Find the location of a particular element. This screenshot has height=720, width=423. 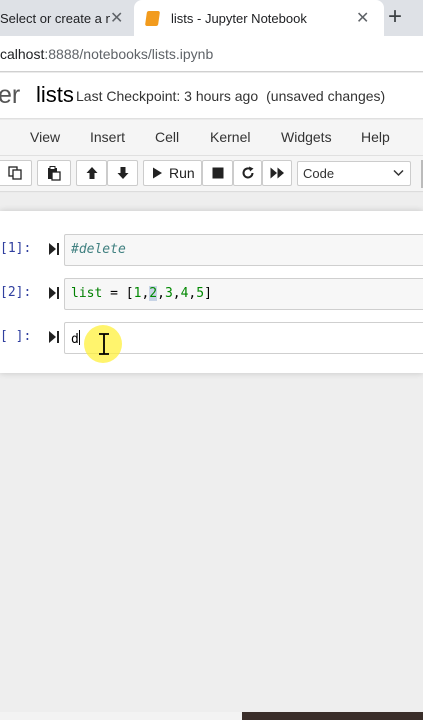

copy-icon is located at coordinates (15, 173).